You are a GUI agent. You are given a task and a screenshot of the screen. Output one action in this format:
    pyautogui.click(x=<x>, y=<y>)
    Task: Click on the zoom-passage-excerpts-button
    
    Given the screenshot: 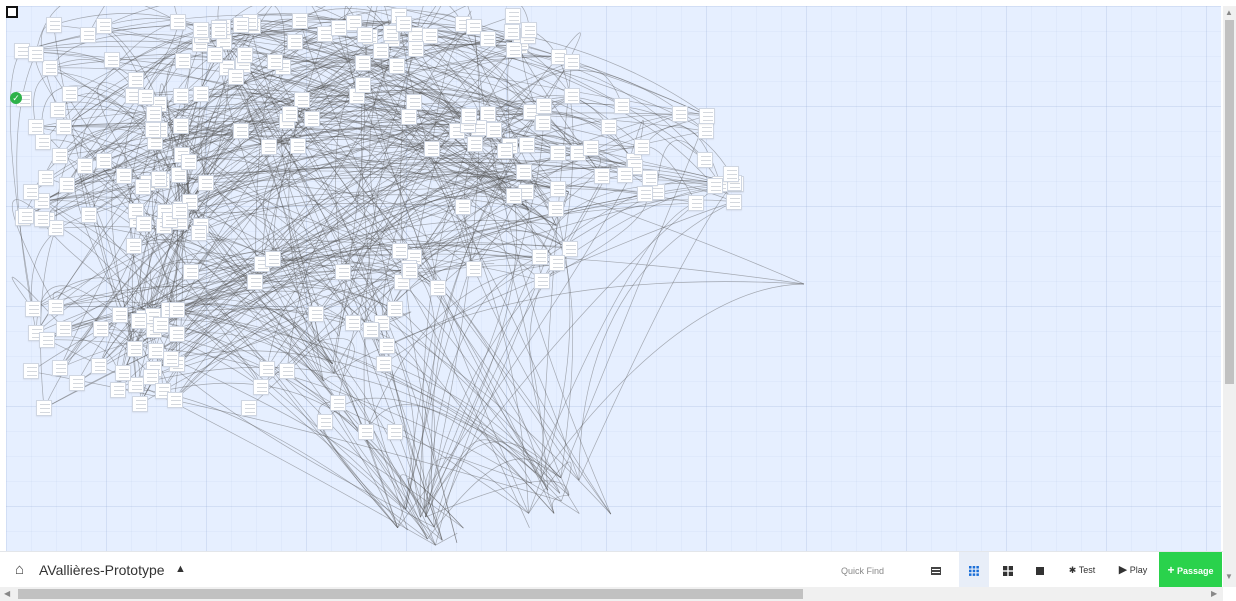 What is the action you would take?
    pyautogui.click(x=1008, y=570)
    